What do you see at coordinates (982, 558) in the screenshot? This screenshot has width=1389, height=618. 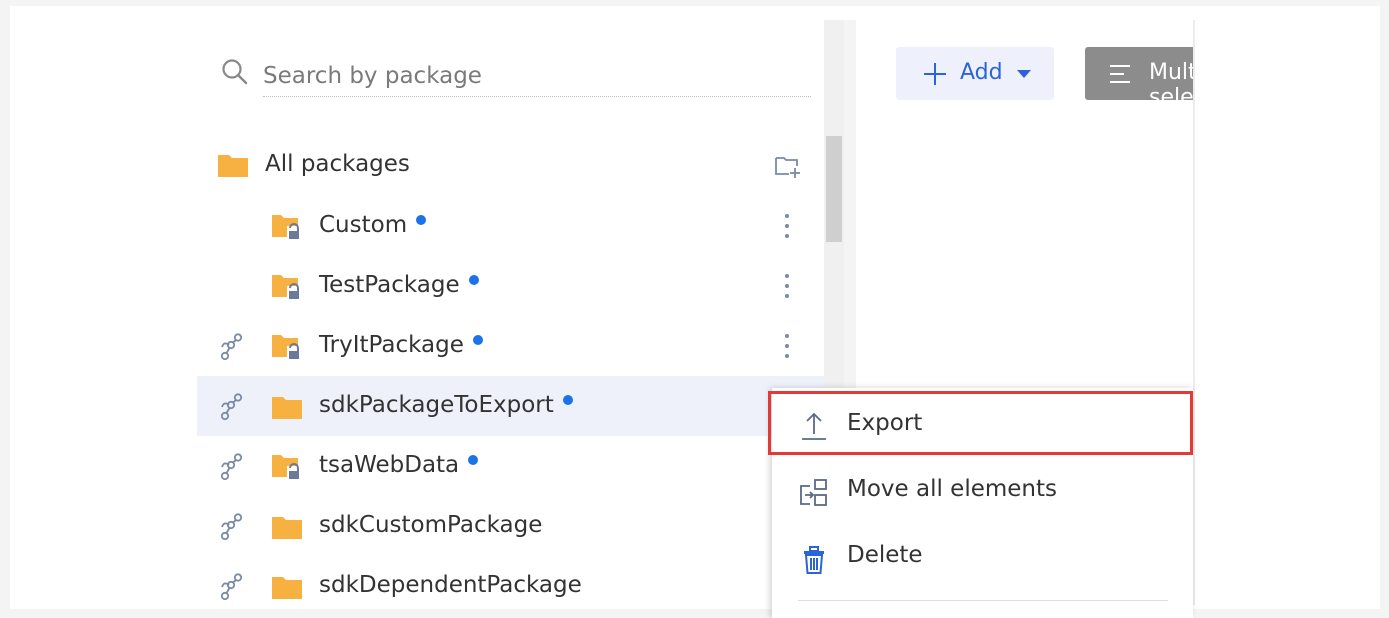 I see `menu-item-delete: Delete` at bounding box center [982, 558].